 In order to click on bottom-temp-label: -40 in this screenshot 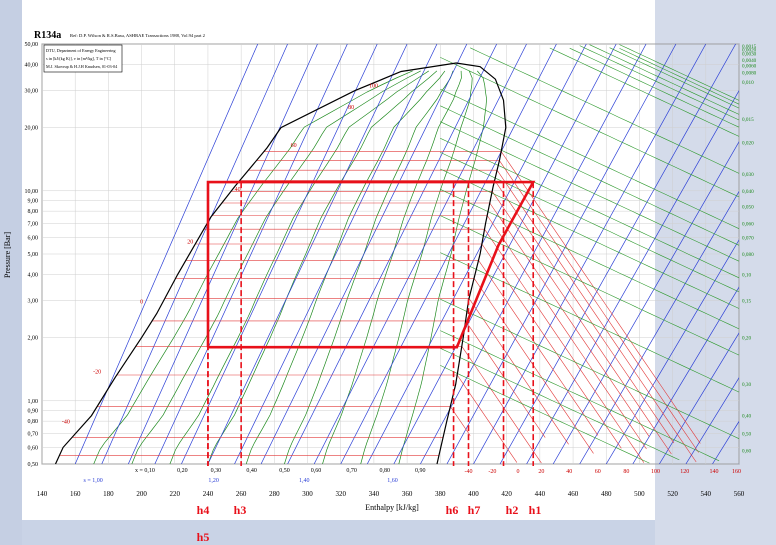, I will do `click(468, 472)`.